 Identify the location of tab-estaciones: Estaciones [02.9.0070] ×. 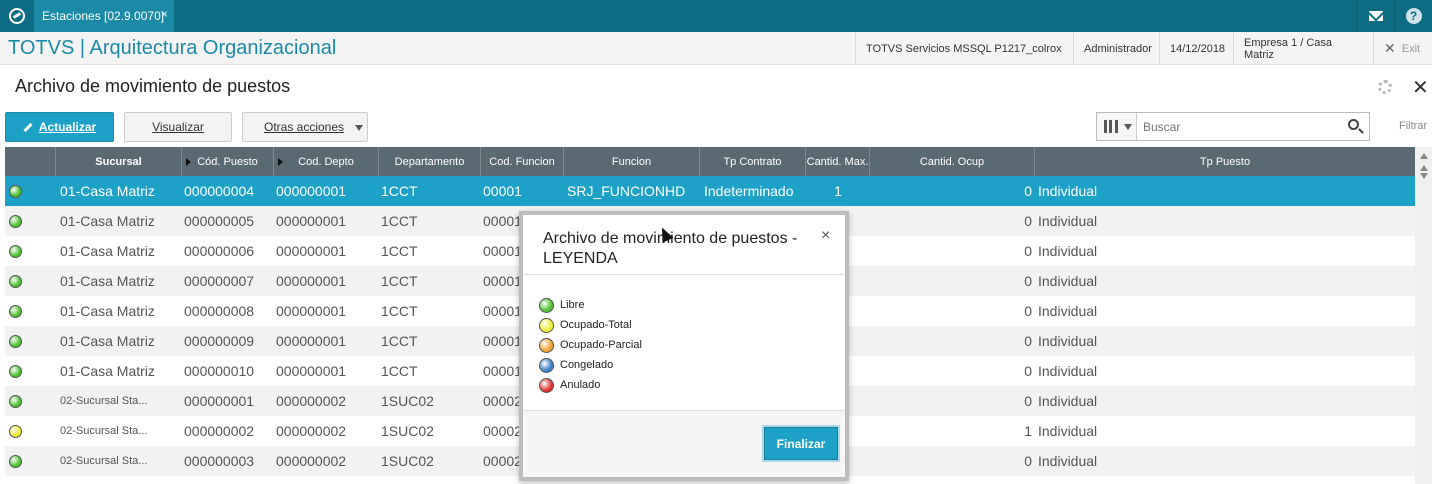
(104, 16).